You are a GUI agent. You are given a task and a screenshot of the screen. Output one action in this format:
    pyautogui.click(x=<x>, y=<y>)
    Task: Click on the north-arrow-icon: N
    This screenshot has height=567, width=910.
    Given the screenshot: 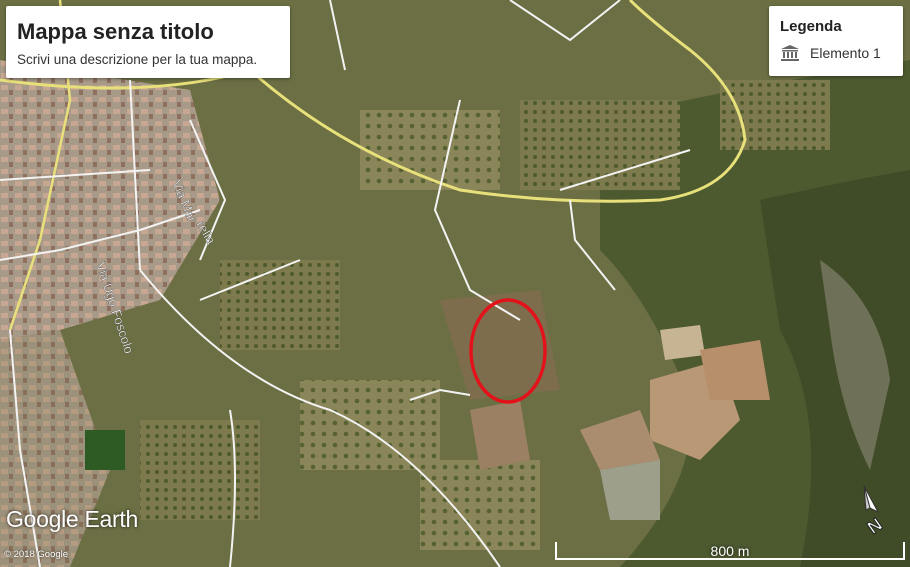 What is the action you would take?
    pyautogui.click(x=872, y=512)
    